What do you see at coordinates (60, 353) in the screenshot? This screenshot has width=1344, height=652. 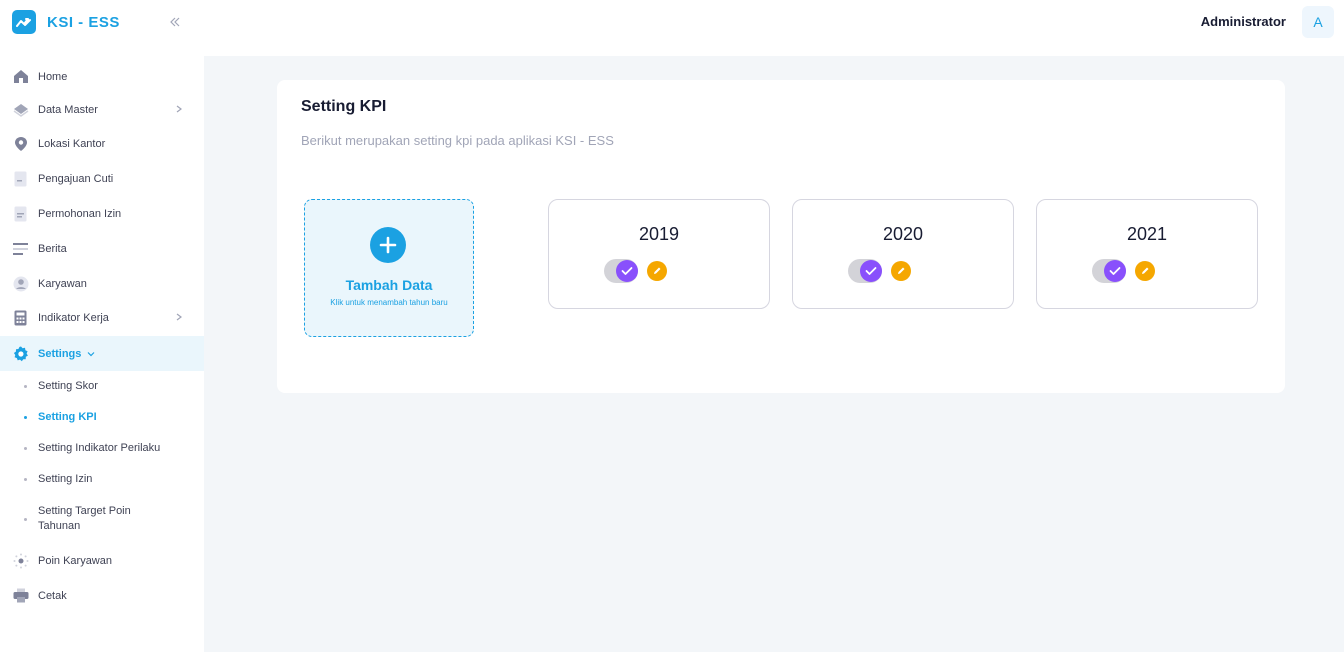 I see `sidebar-item-label: Settings` at bounding box center [60, 353].